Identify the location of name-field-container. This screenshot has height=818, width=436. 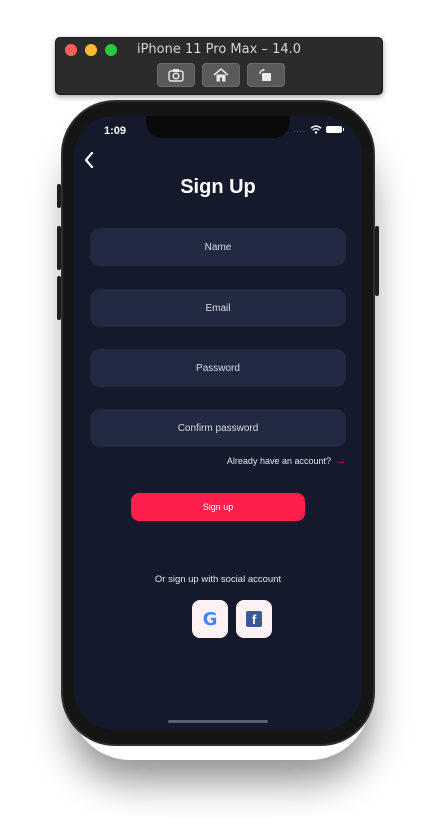
(218, 247).